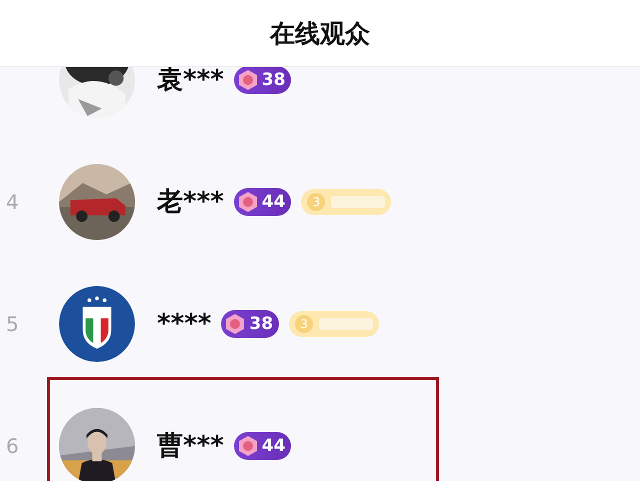 This screenshot has width=640, height=481. What do you see at coordinates (190, 446) in the screenshot?
I see `viewer-name: 曹***` at bounding box center [190, 446].